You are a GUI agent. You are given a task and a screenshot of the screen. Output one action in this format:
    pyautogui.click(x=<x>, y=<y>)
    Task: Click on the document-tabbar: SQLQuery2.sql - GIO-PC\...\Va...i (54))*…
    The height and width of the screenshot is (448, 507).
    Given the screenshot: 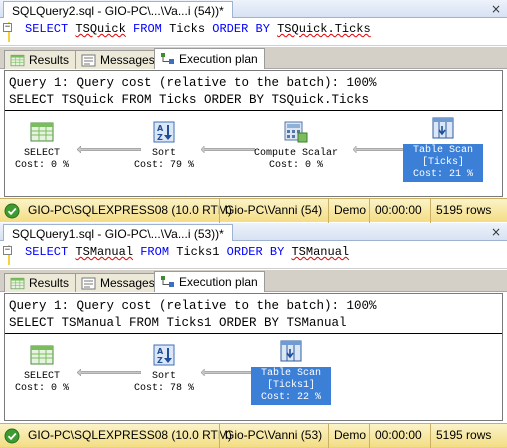 What is the action you would take?
    pyautogui.click(x=253, y=9)
    